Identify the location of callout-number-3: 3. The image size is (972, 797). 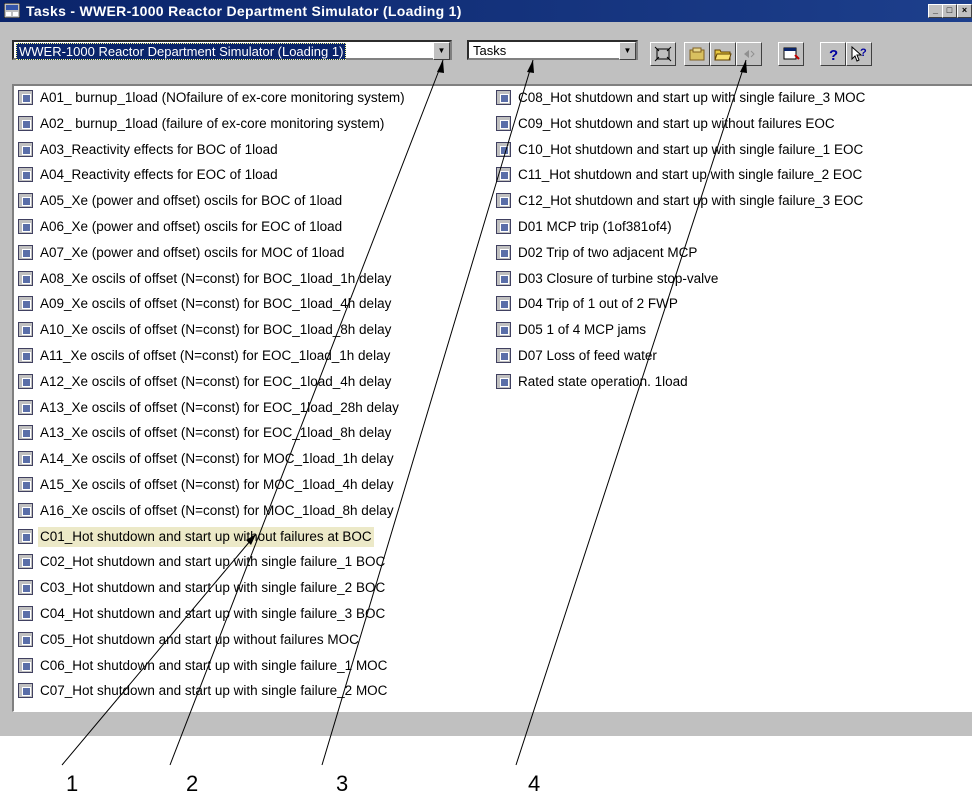
(342, 783).